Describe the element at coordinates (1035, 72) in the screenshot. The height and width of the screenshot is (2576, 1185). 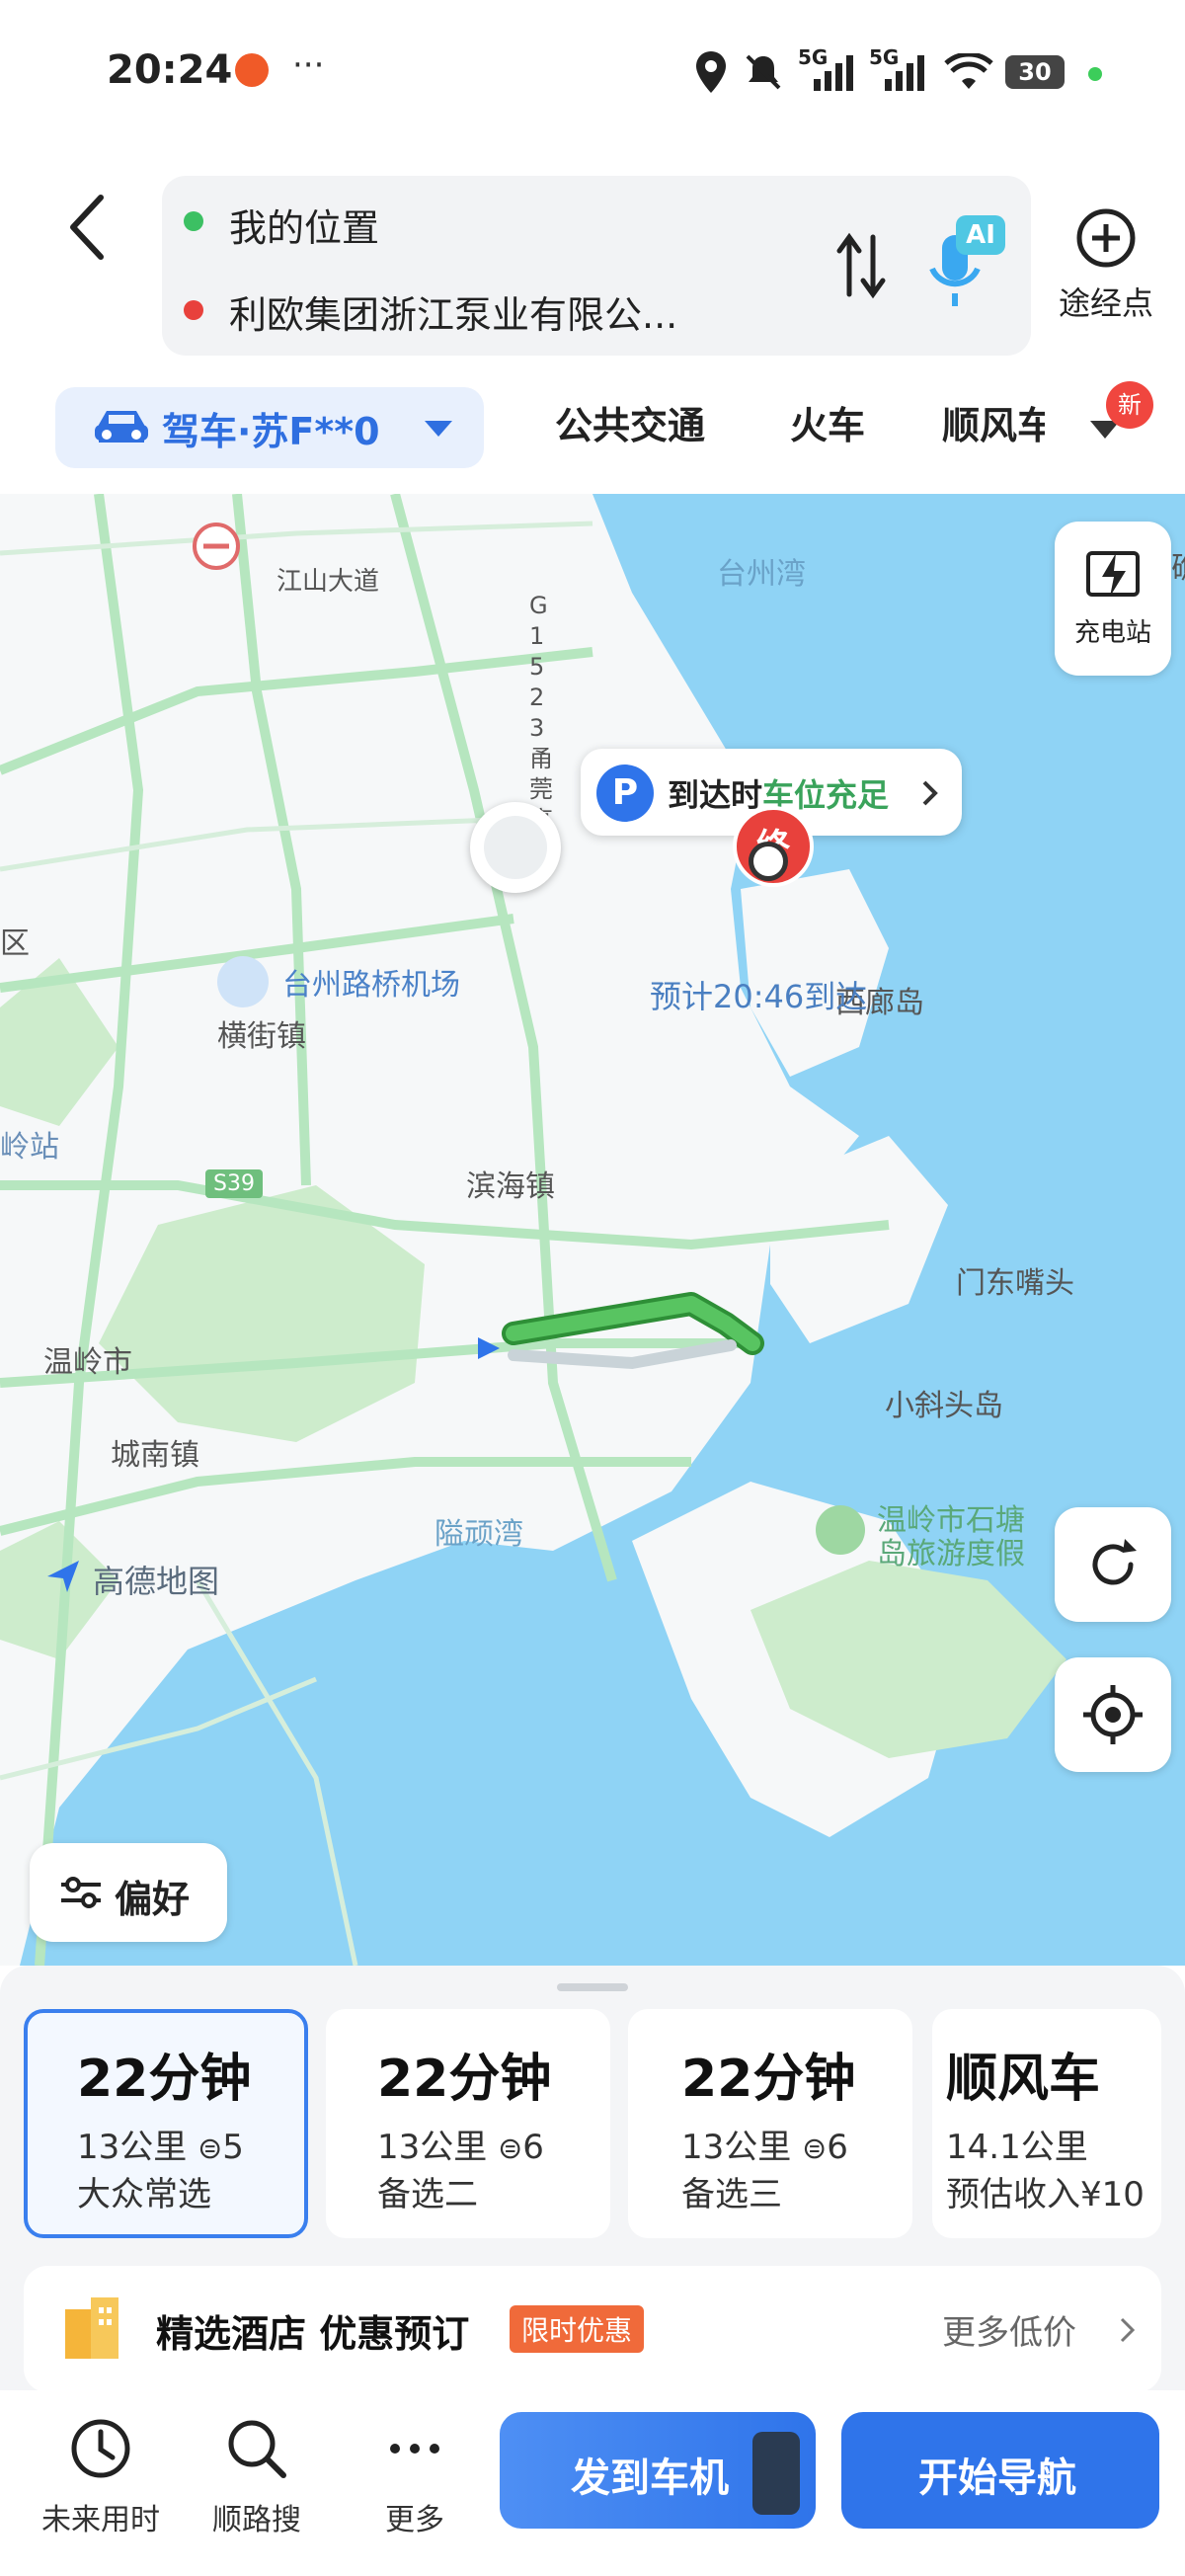
I see `battery-icon: 30` at that location.